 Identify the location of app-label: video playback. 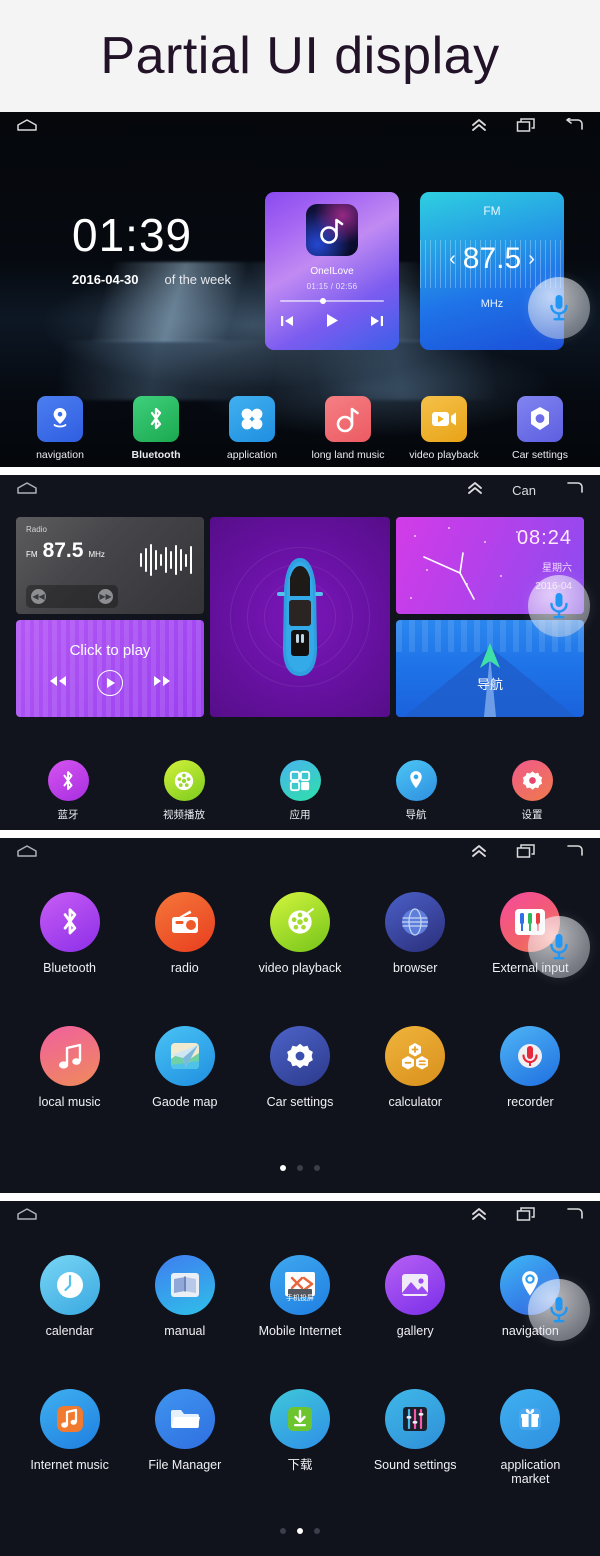
(300, 968).